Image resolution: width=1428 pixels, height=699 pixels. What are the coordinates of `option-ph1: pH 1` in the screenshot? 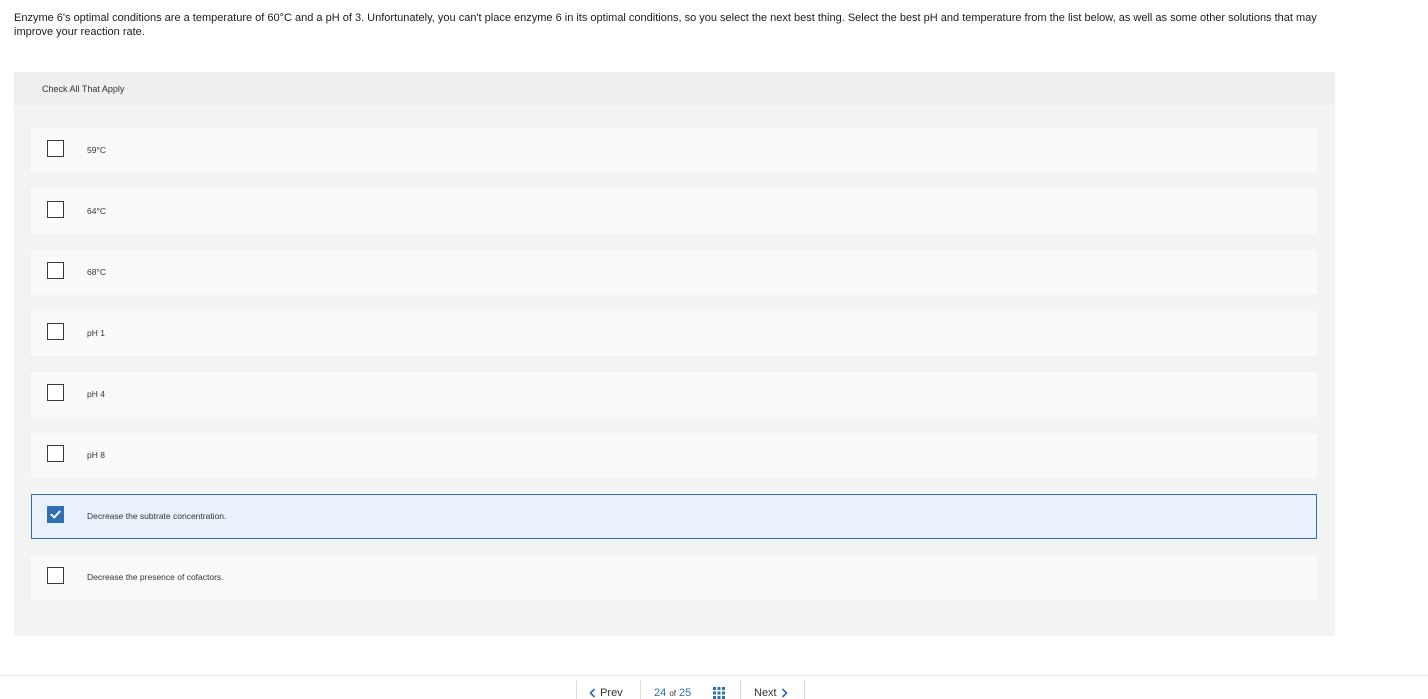 It's located at (674, 333).